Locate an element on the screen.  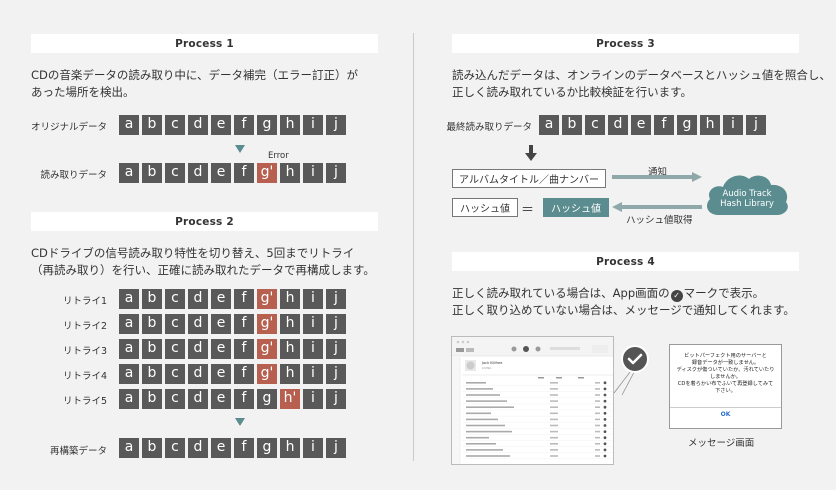
hash-value-teal-box: ハッシュ値 is located at coordinates (576, 207).